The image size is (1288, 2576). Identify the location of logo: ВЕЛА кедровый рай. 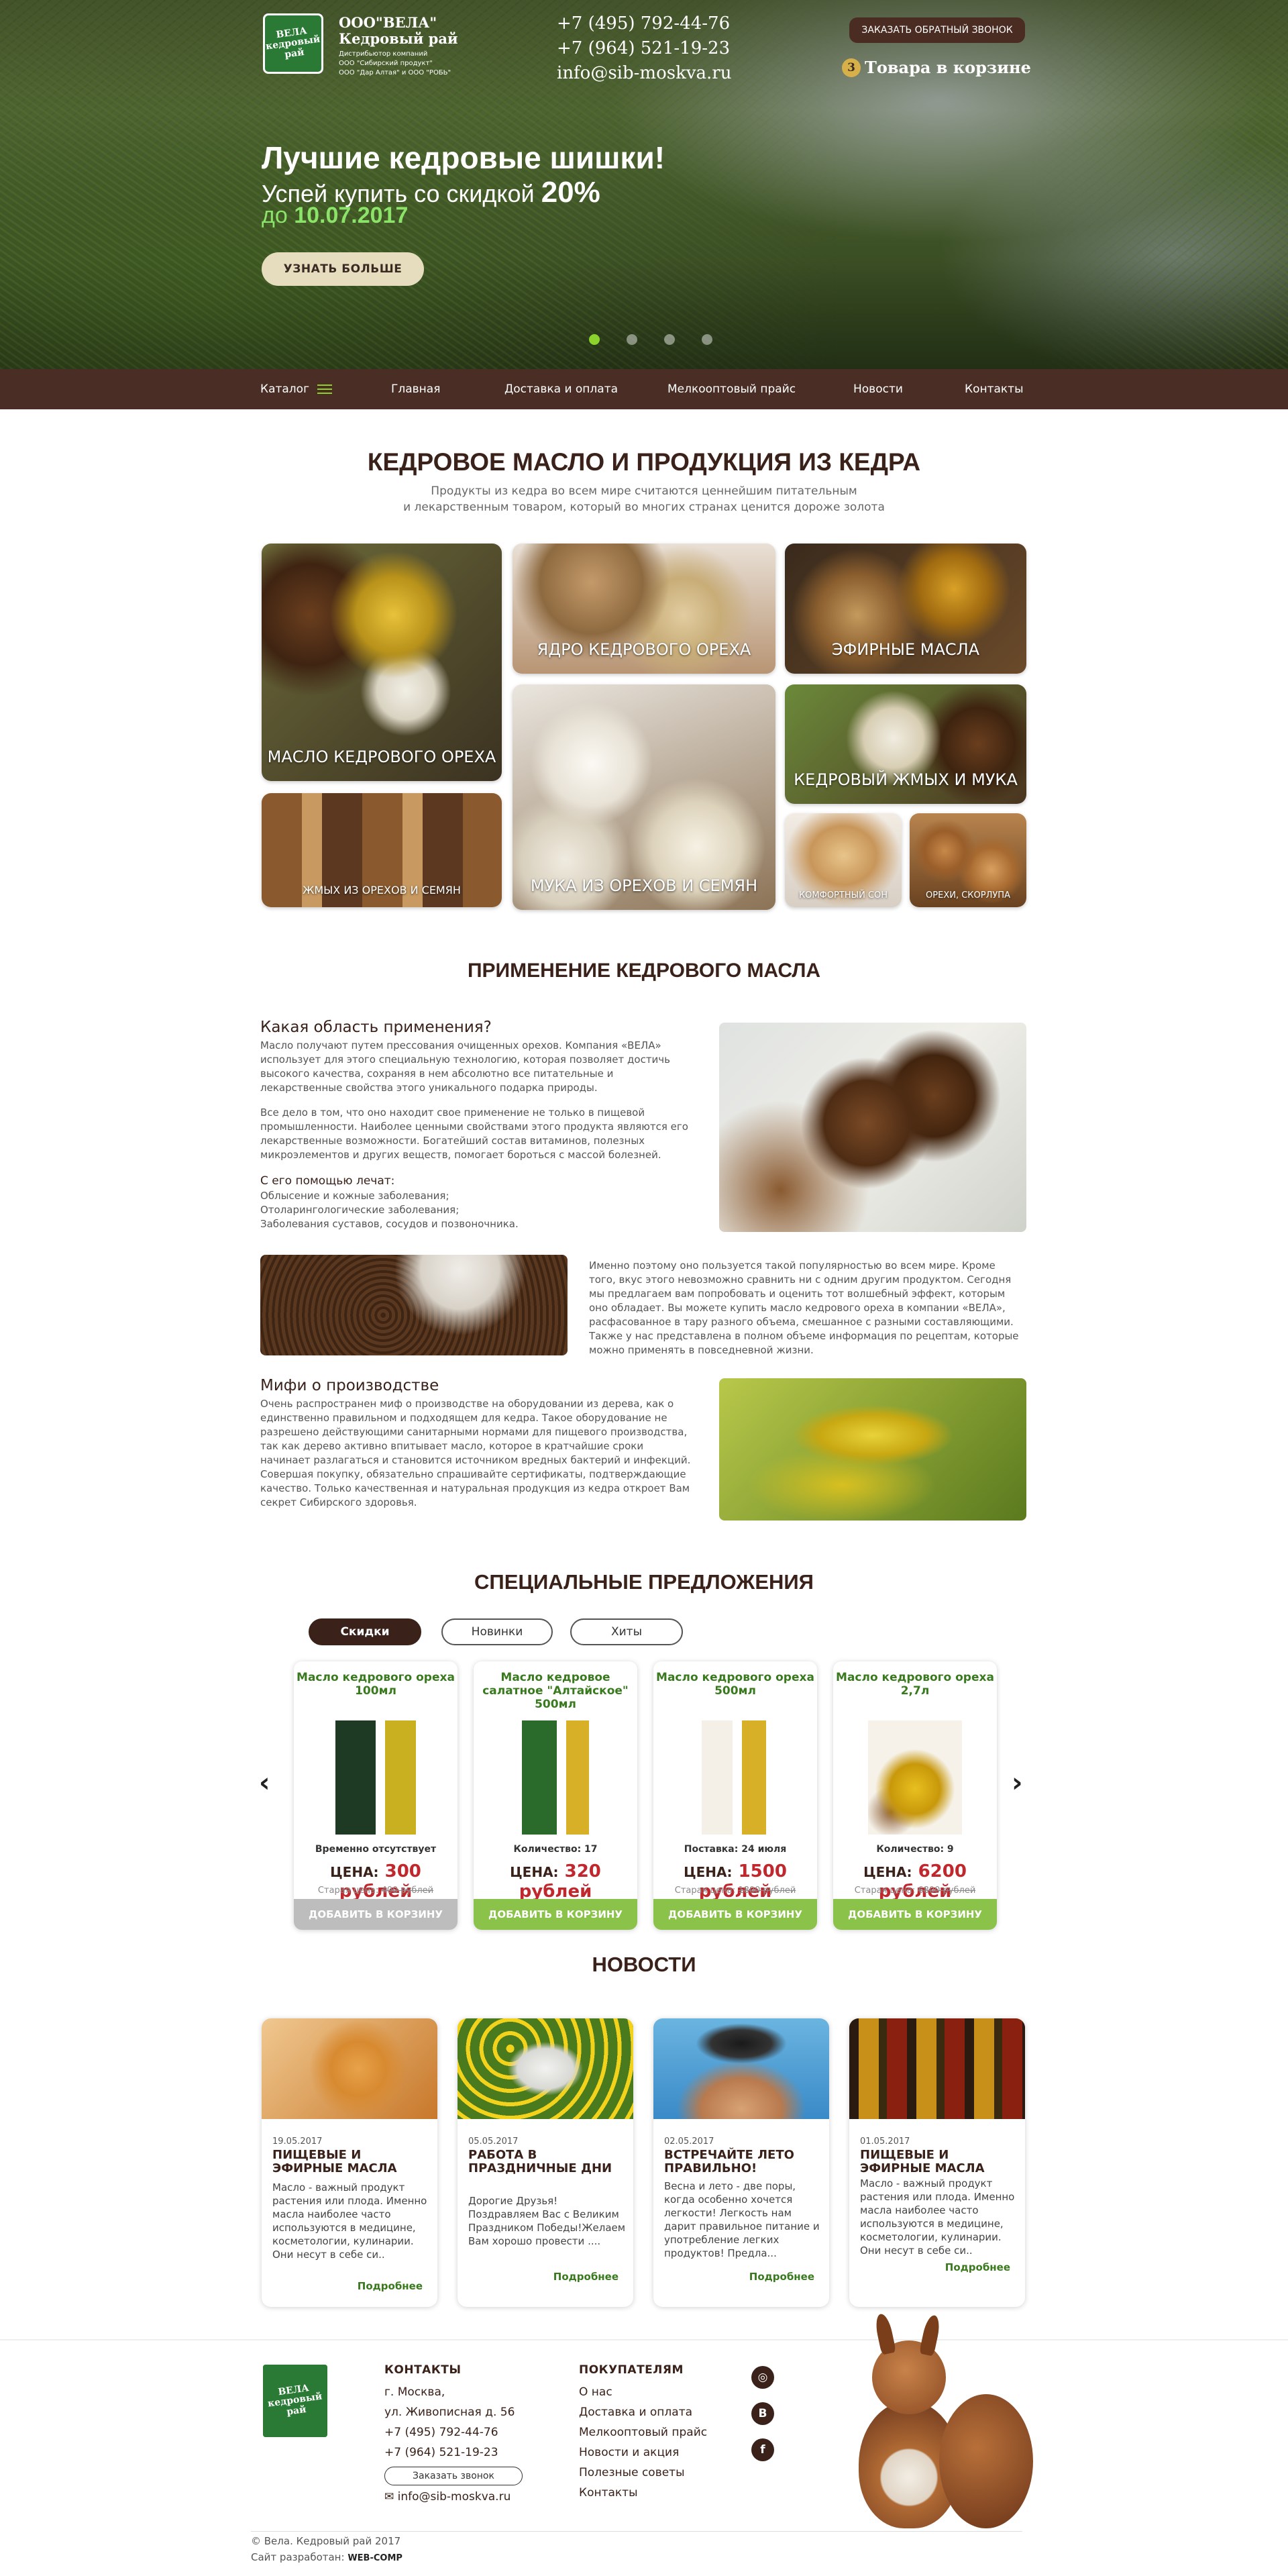
(293, 43).